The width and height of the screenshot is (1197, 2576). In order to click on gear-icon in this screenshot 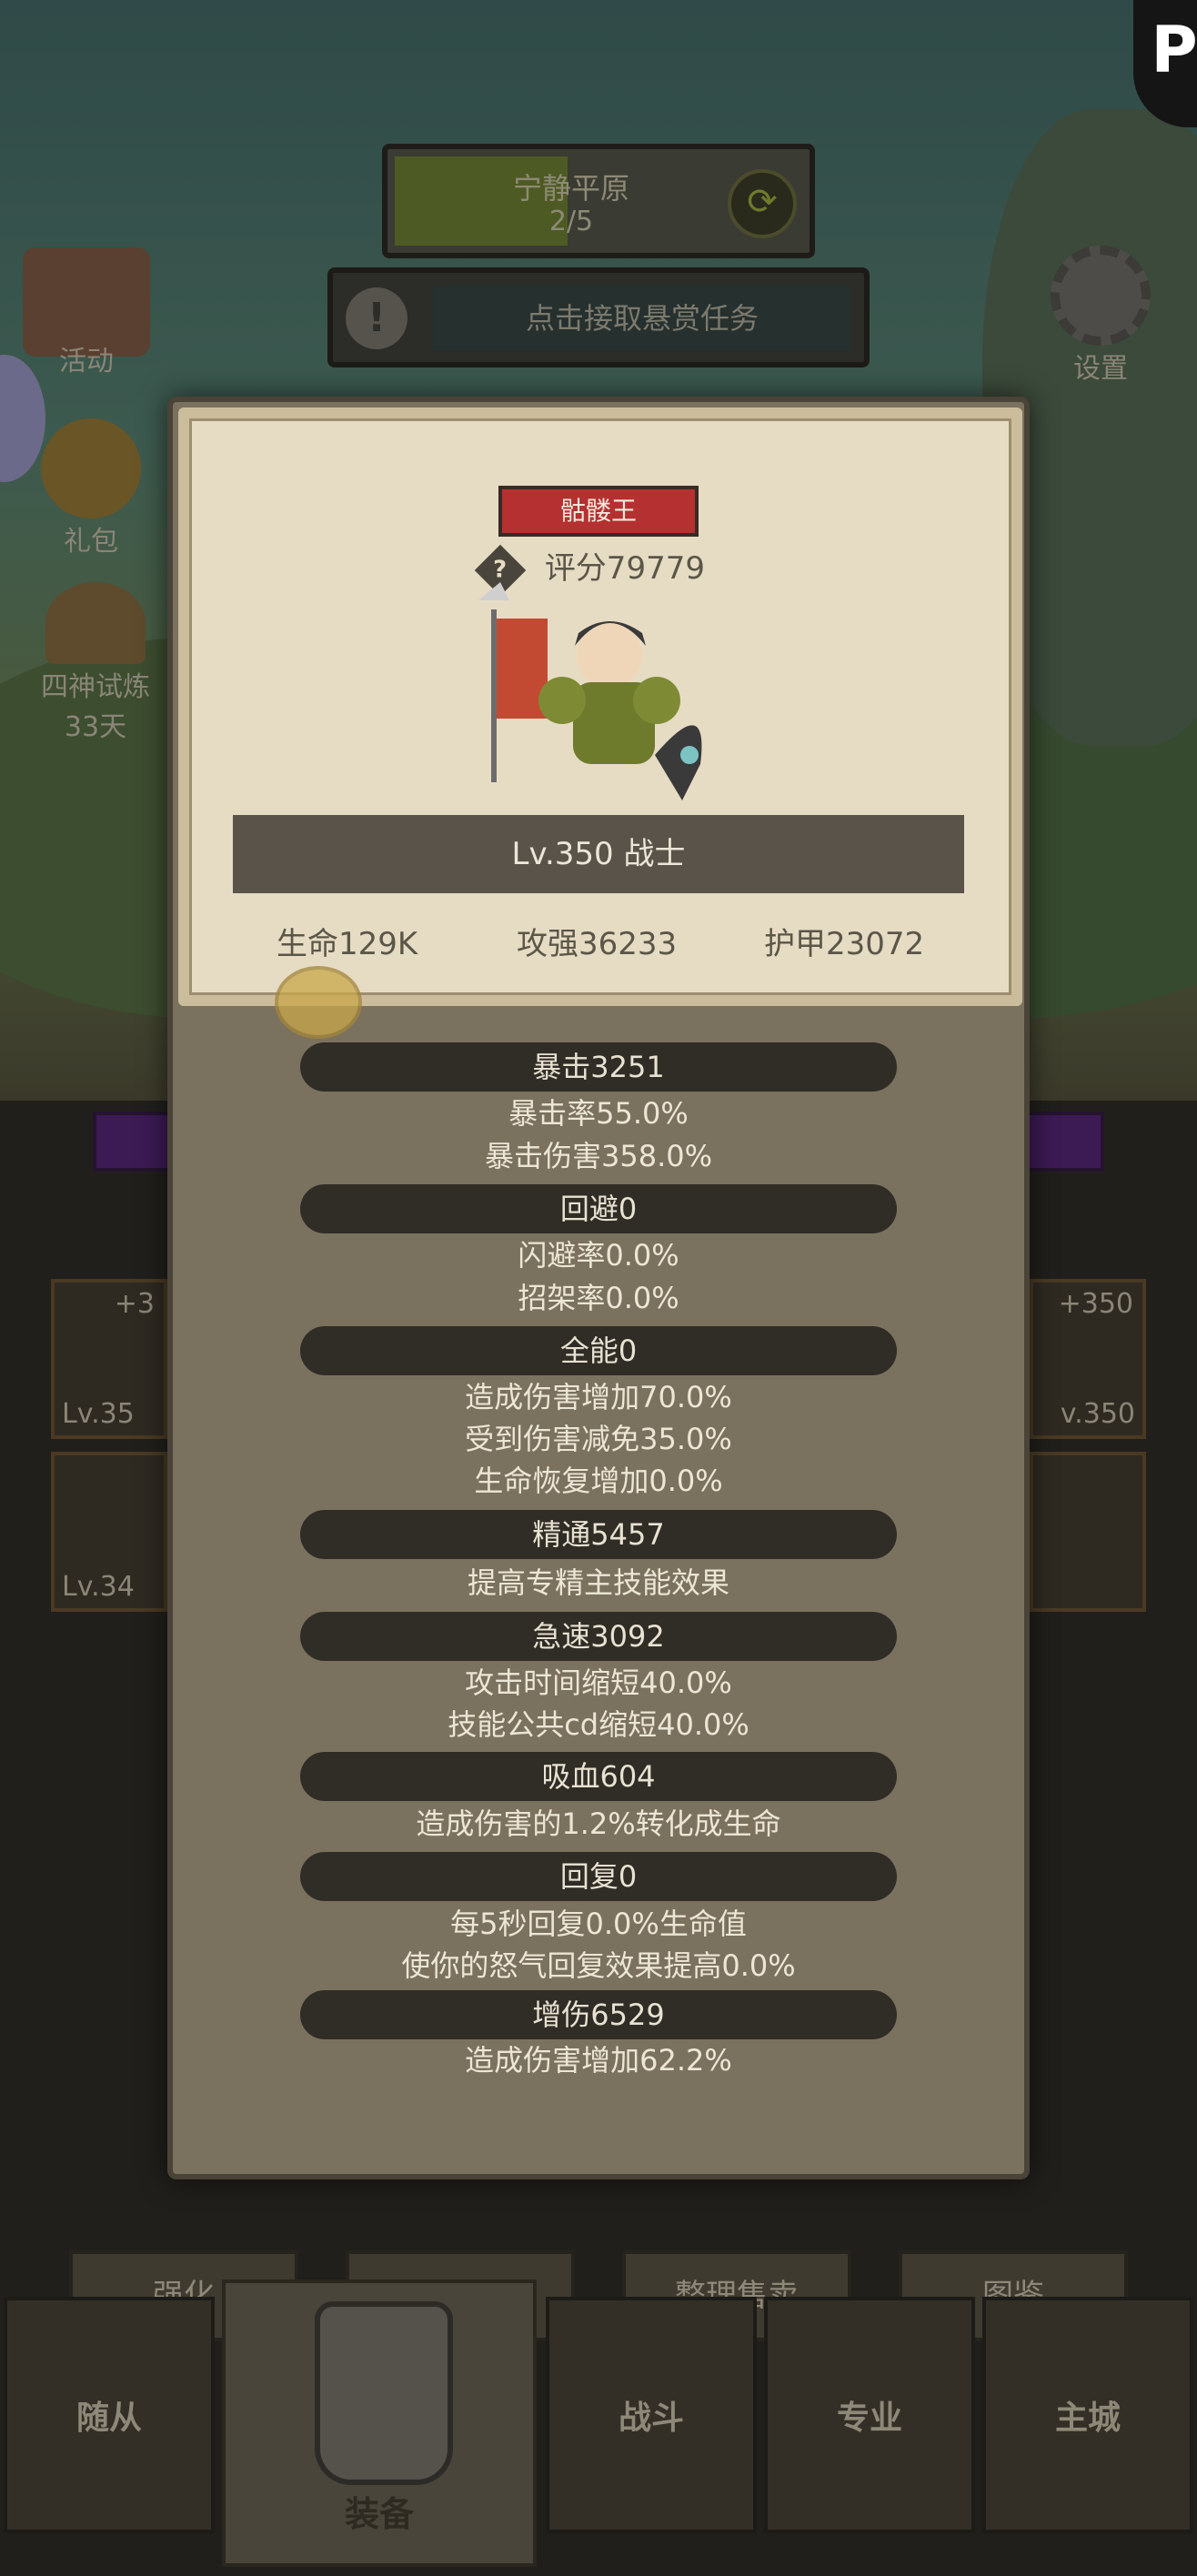, I will do `click(1101, 296)`.